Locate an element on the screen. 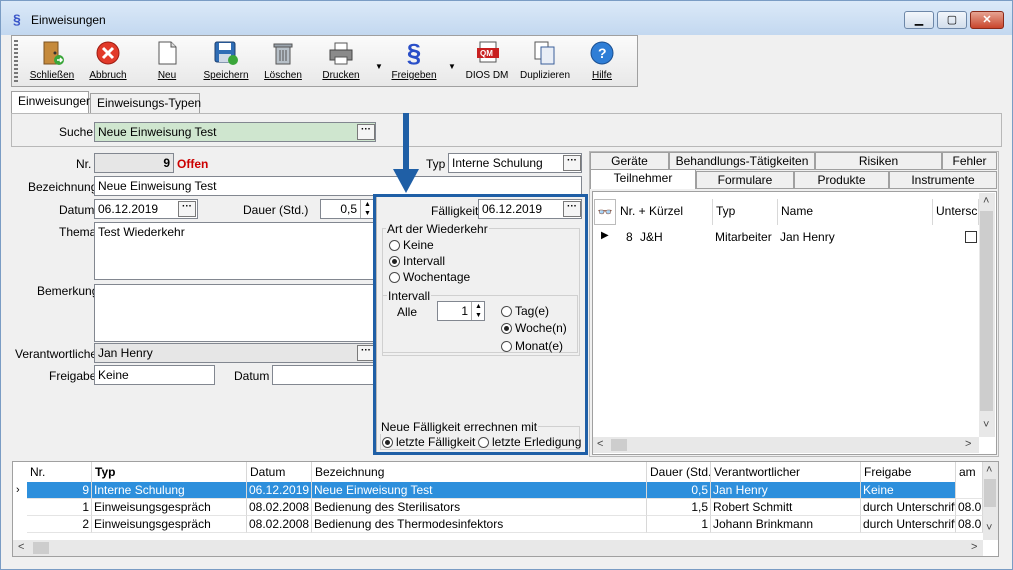  tab-teilnehmer: Teilnehmer is located at coordinates (643, 179).